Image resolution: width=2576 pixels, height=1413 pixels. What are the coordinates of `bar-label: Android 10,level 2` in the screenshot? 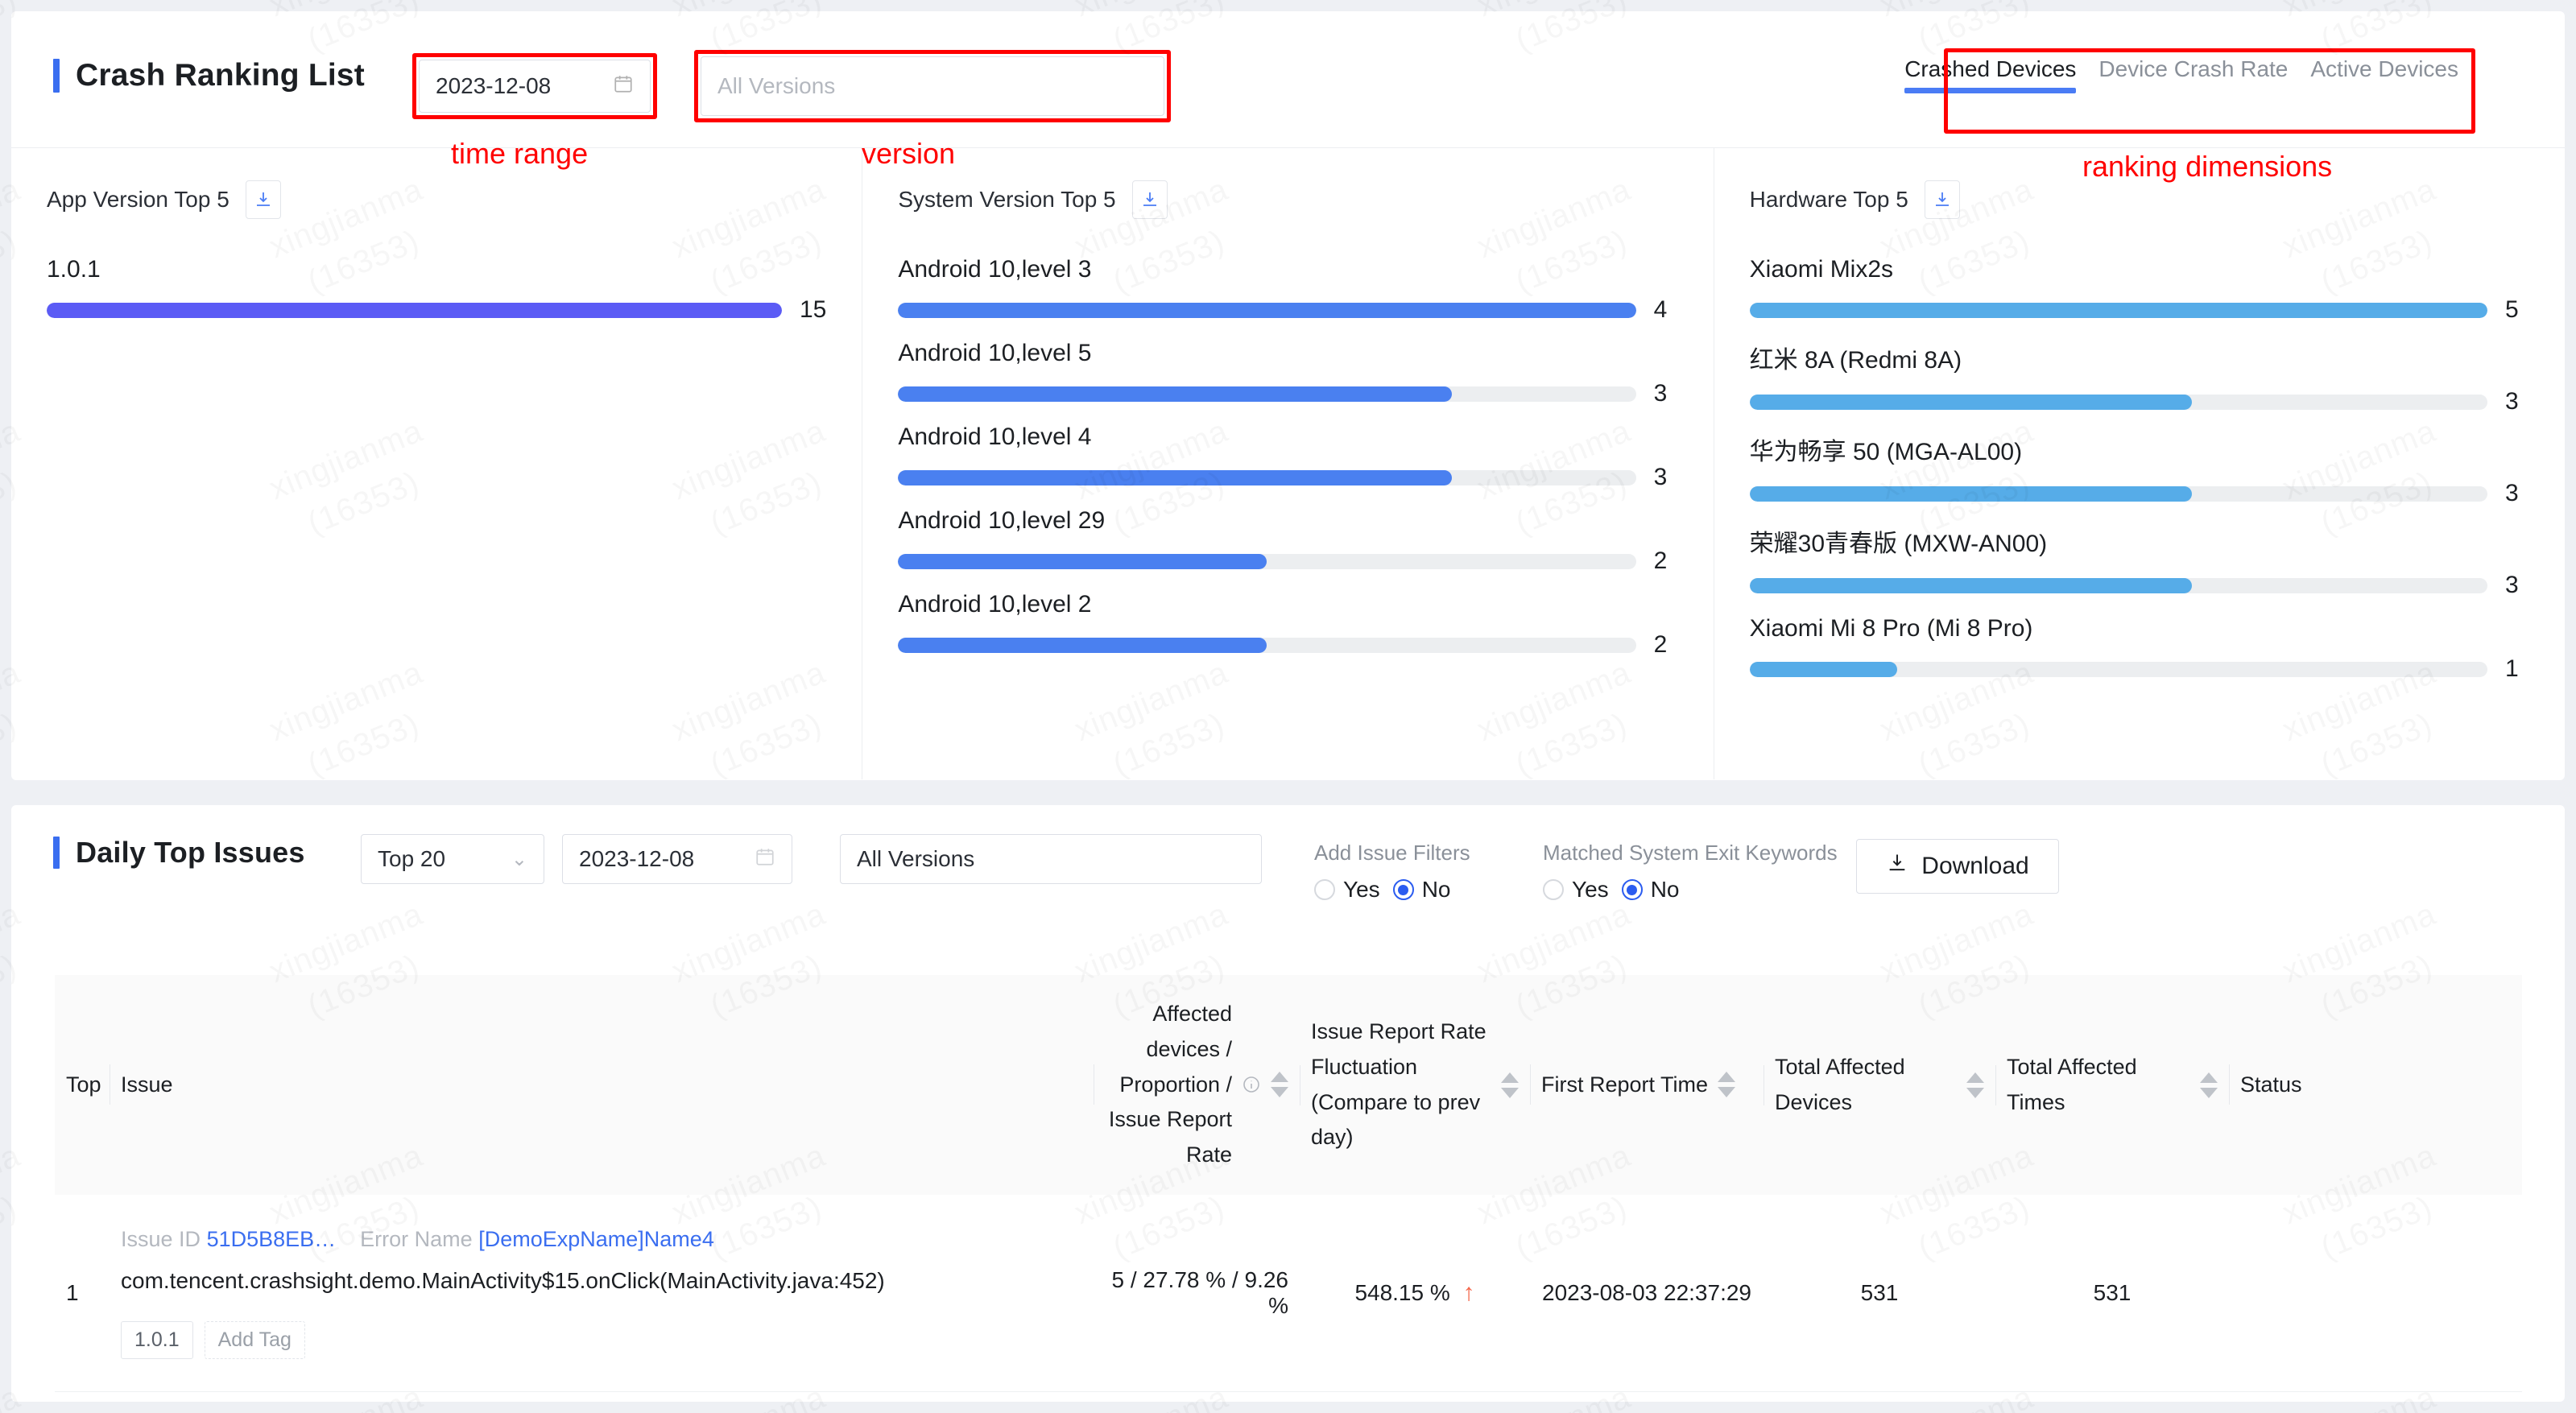 It's located at (995, 604).